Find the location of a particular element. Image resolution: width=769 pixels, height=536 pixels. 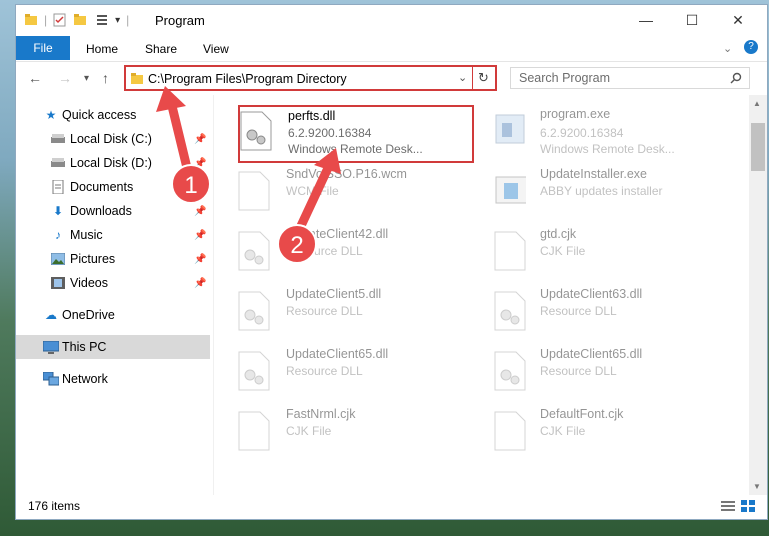

file-item-gtd-cjk: gtd.cjk CJK File is located at coordinates (599, 254).